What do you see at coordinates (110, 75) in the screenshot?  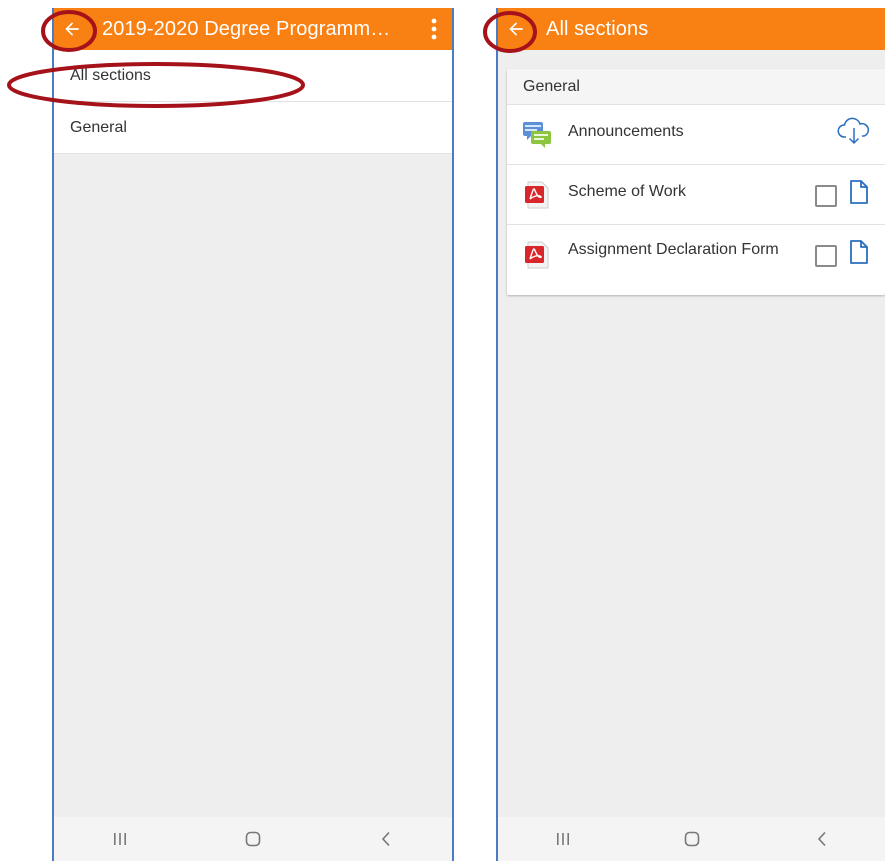 I see `section-item-label: All sections` at bounding box center [110, 75].